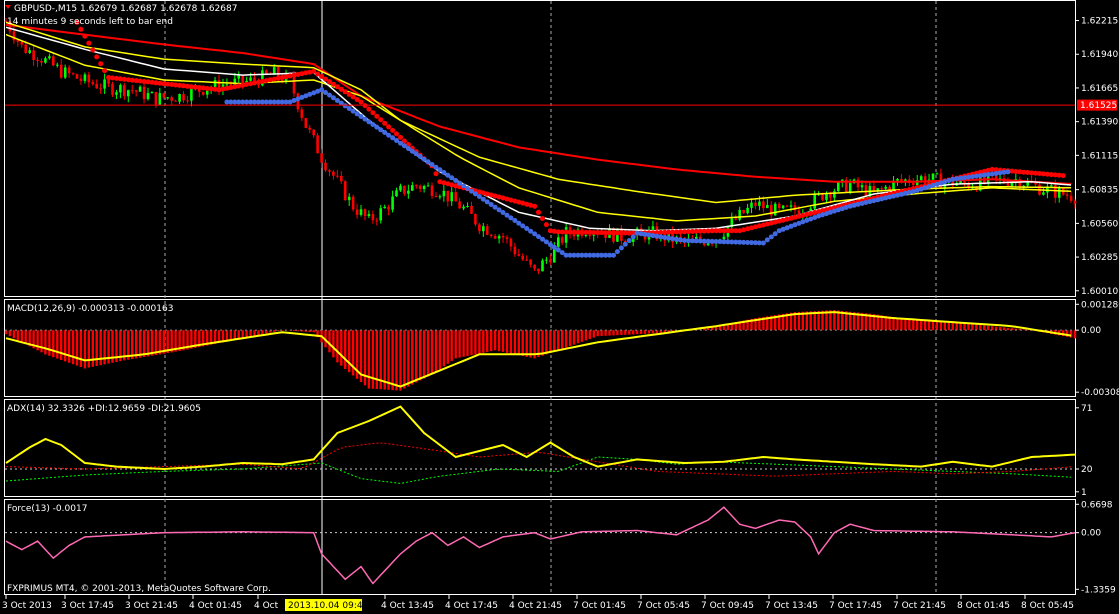 The width and height of the screenshot is (1119, 614). What do you see at coordinates (27, 606) in the screenshot?
I see `time-tick-label: 3 Oct 2013` at bounding box center [27, 606].